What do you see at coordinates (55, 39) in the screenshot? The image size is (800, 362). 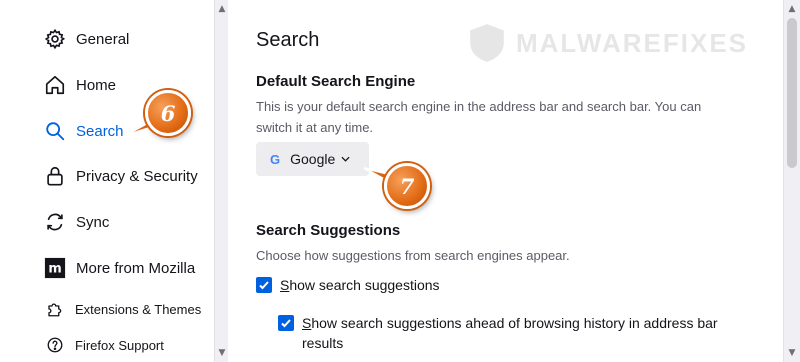 I see `gear-icon` at bounding box center [55, 39].